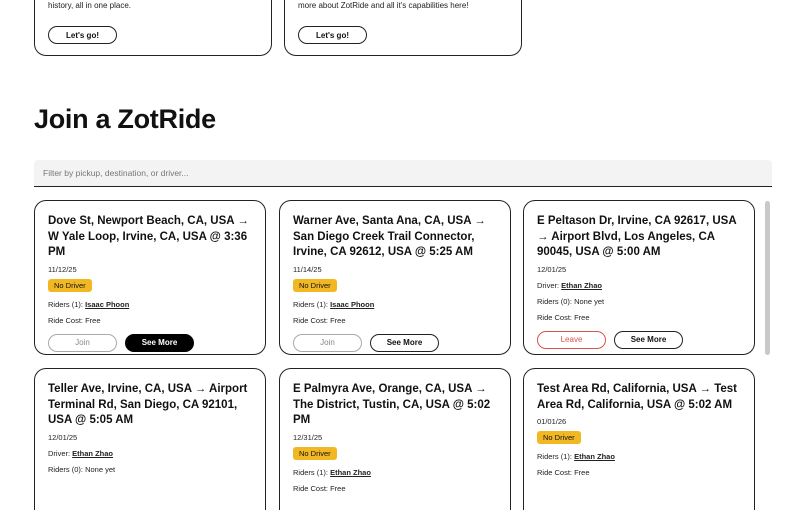 The width and height of the screenshot is (806, 510). Describe the element at coordinates (571, 339) in the screenshot. I see `leave-button: Leave` at that location.